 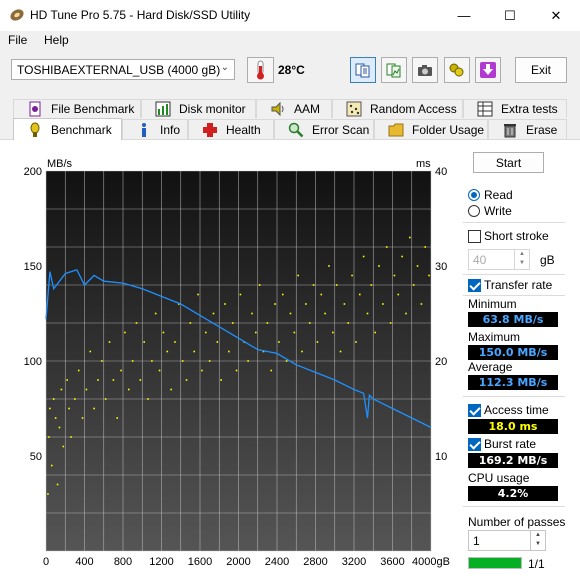 I want to click on start-button: Start, so click(x=508, y=162).